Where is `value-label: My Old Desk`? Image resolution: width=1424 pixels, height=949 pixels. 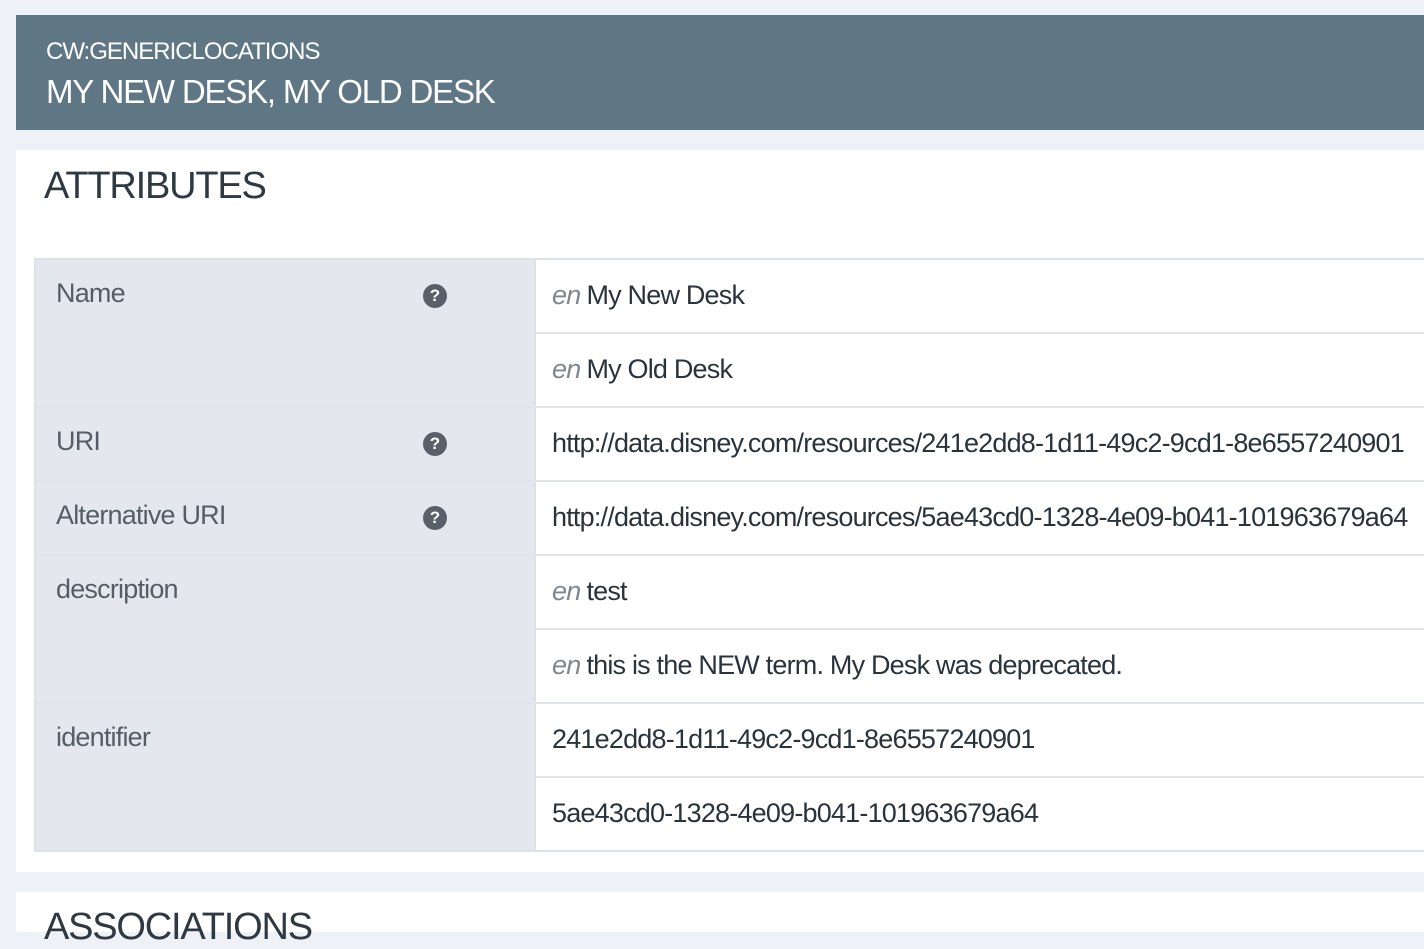 value-label: My Old Desk is located at coordinates (659, 369).